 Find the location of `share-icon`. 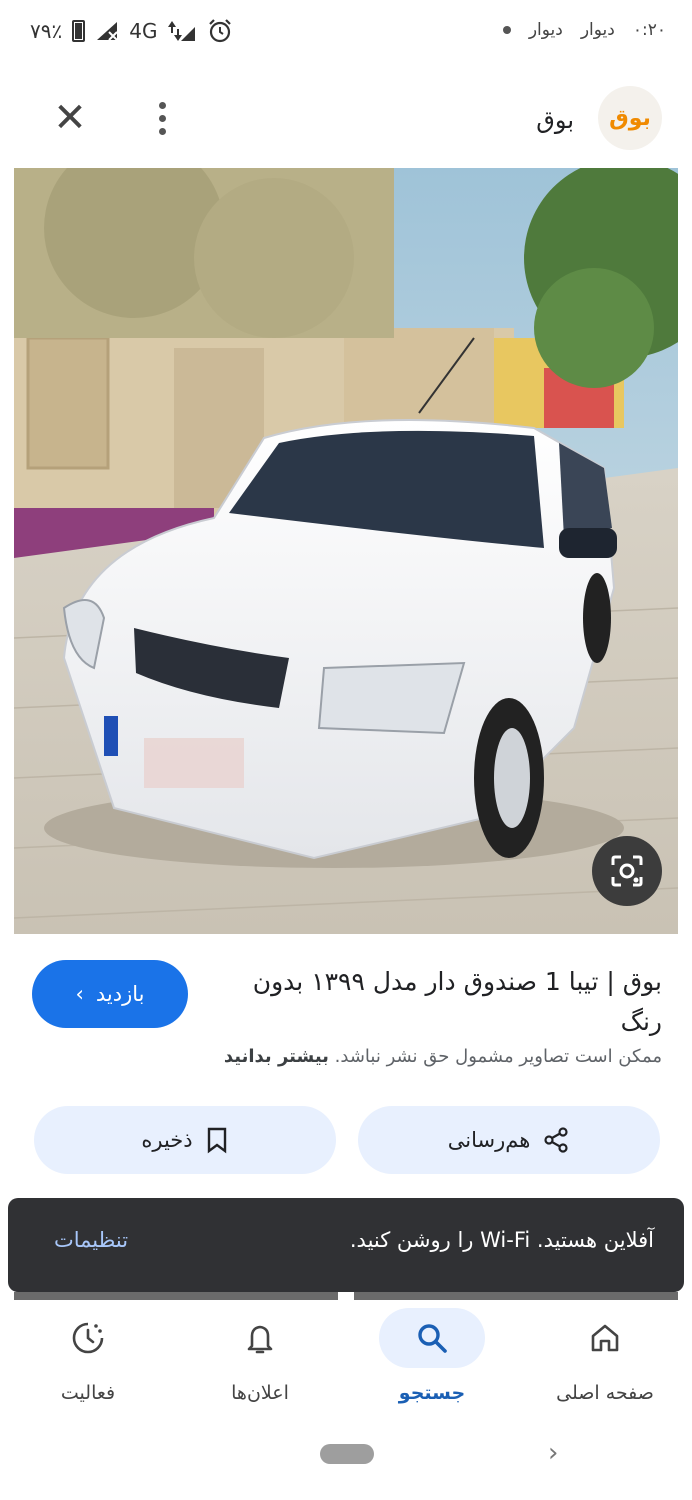

share-icon is located at coordinates (556, 1140).